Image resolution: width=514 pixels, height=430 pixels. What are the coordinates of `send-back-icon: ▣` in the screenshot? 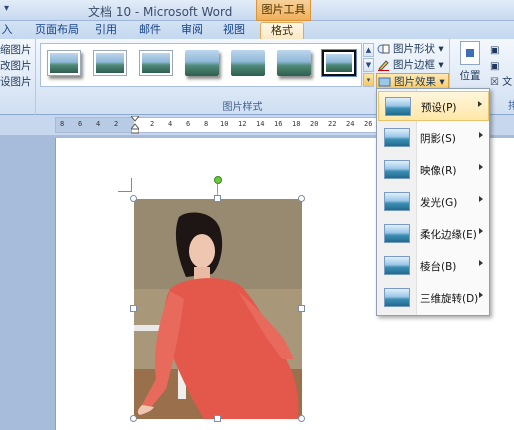 It's located at (501, 67).